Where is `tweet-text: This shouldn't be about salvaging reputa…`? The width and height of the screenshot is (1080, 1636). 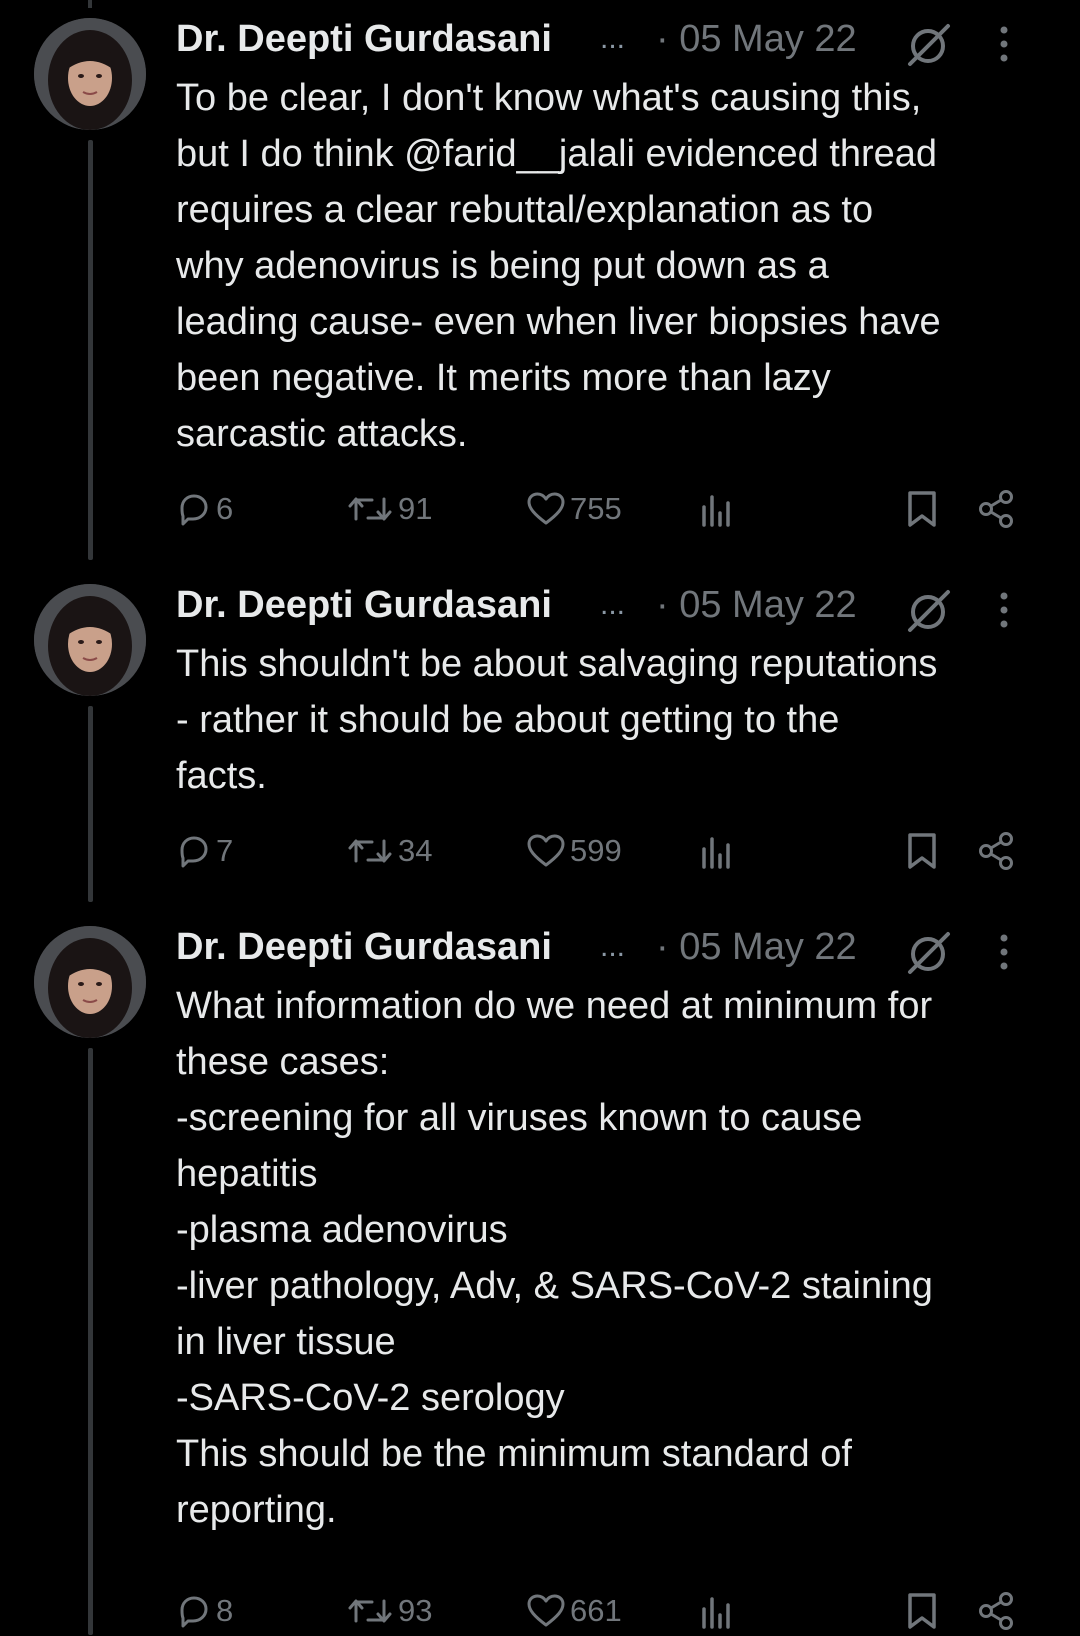
tweet-text: This shouldn't be about salvaging reputa… is located at coordinates (557, 720).